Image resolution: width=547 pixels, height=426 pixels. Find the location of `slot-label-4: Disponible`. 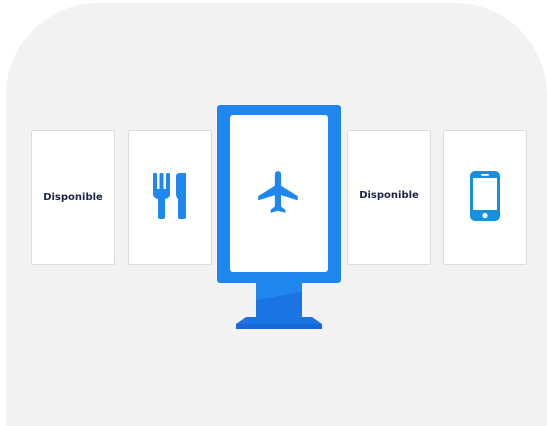

slot-label-4: Disponible is located at coordinates (389, 195).